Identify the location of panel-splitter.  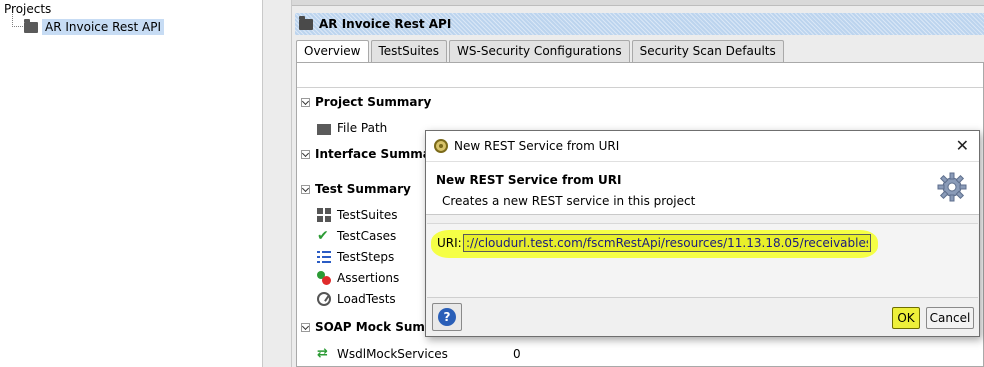
(277, 183).